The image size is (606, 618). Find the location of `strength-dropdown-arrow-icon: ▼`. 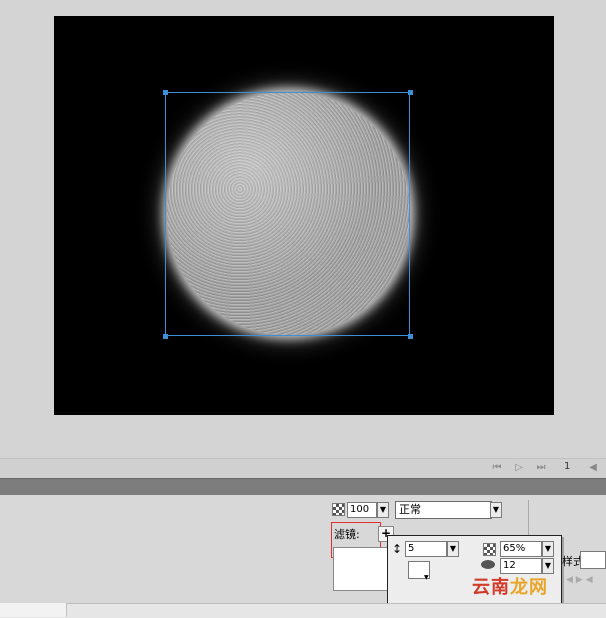

strength-dropdown-arrow-icon: ▼ is located at coordinates (548, 549).